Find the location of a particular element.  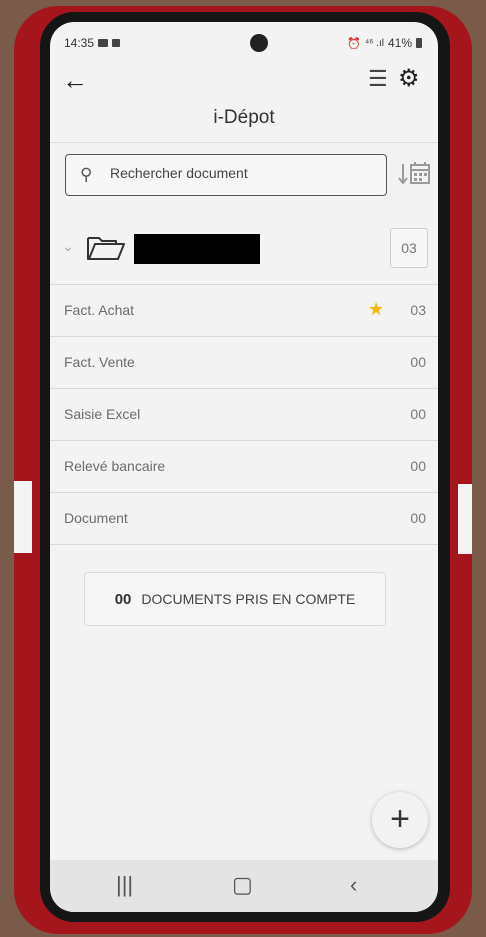

battery-icon is located at coordinates (419, 43).